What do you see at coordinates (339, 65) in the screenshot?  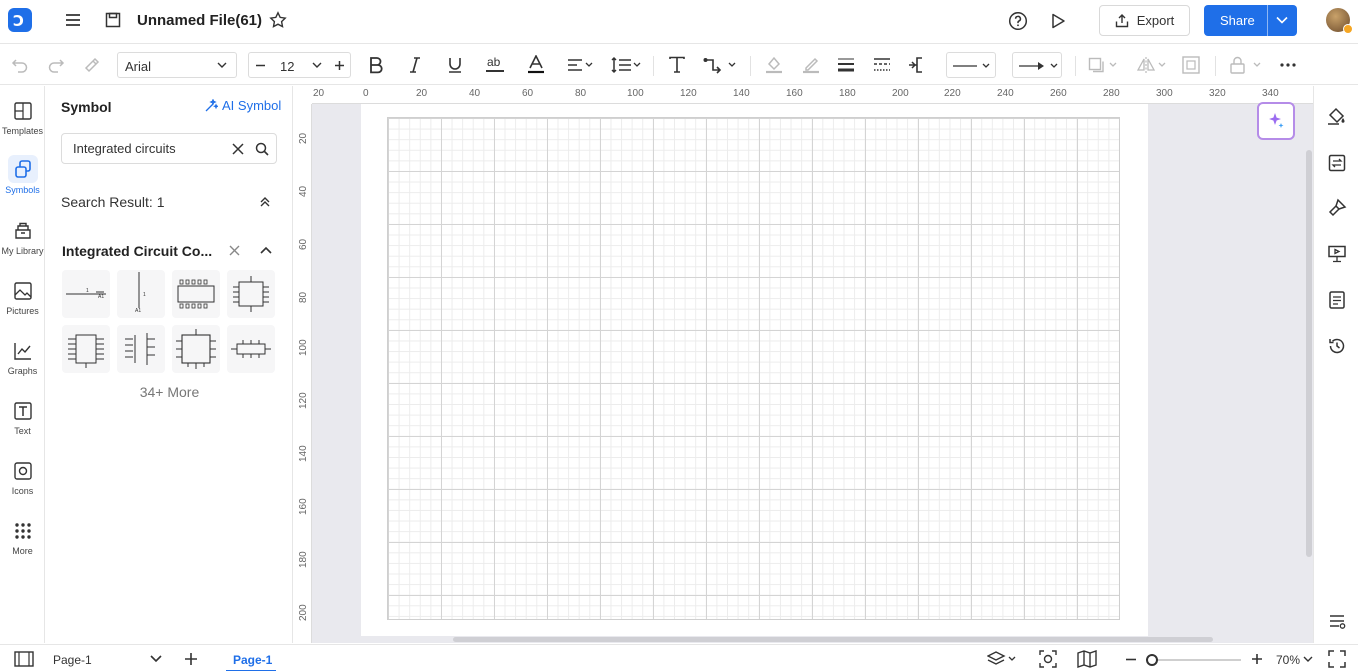 I see `plus-icon` at bounding box center [339, 65].